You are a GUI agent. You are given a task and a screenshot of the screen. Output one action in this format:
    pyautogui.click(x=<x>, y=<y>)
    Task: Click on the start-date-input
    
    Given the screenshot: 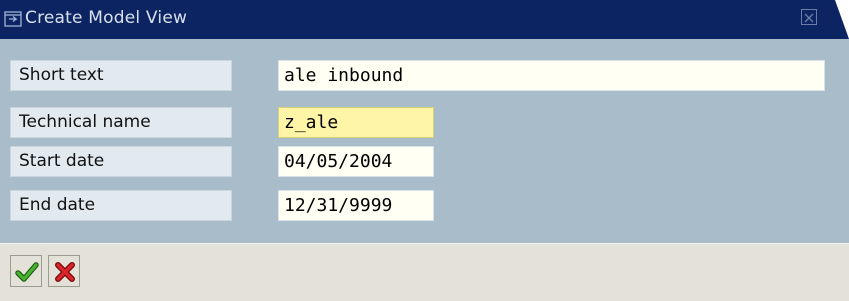 What is the action you would take?
    pyautogui.click(x=356, y=161)
    